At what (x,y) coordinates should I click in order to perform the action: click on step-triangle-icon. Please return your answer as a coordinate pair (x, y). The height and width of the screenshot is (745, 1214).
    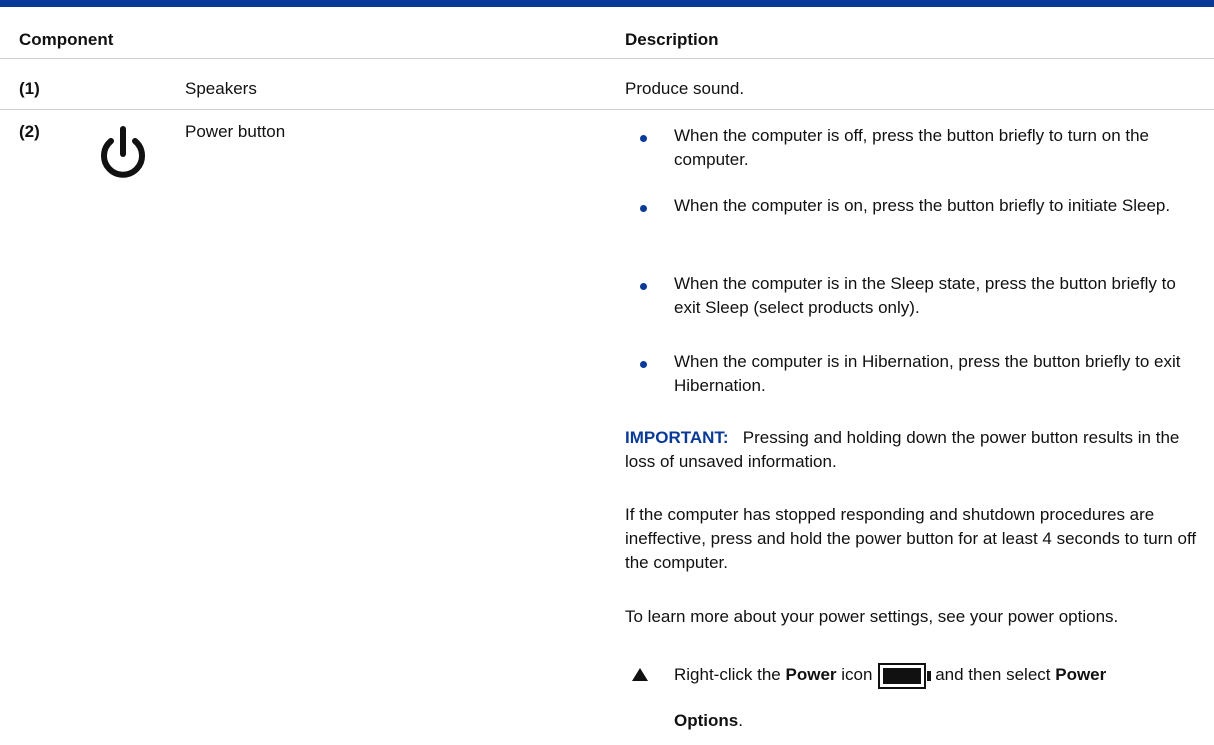
    Looking at the image, I should click on (640, 674).